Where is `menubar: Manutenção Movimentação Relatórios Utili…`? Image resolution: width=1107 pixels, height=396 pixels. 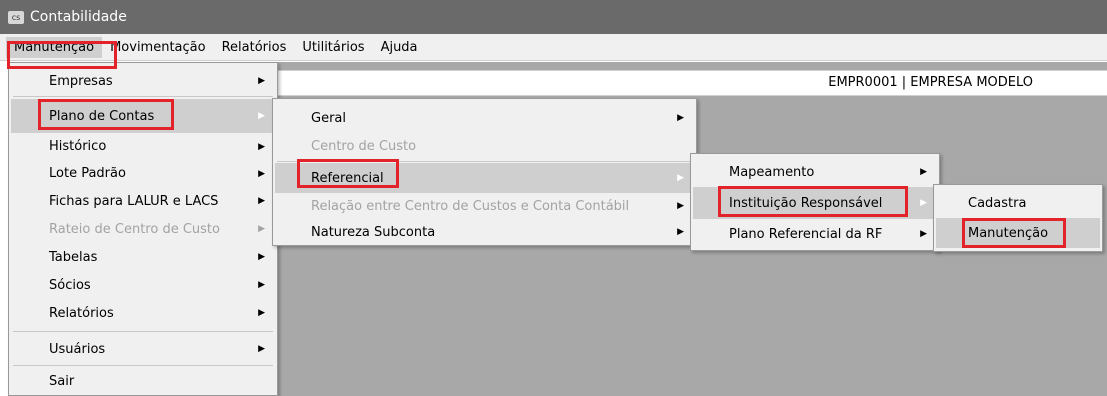 menubar: Manutenção Movimentação Relatórios Utili… is located at coordinates (553, 47).